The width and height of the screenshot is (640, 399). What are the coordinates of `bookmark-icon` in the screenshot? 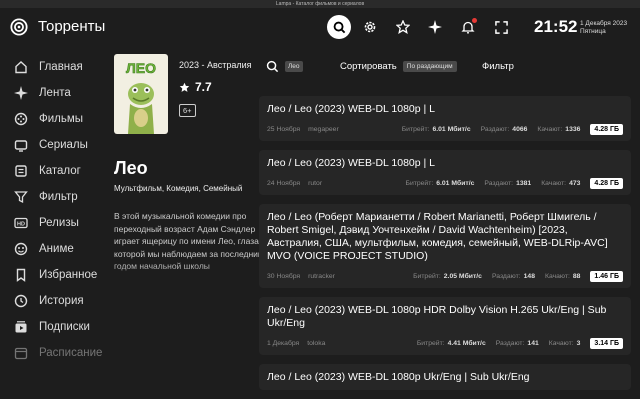 It's located at (21, 275).